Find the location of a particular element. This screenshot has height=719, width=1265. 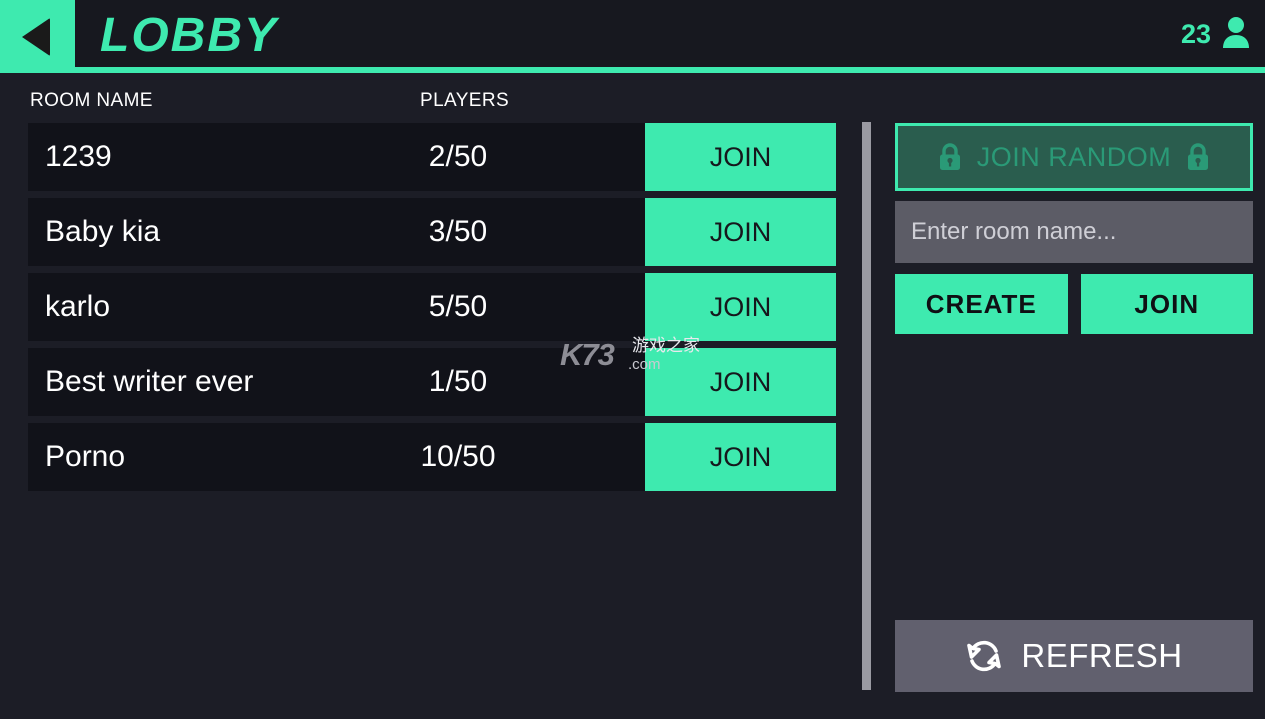

join-random-button: JOIN RANDOM is located at coordinates (1074, 157).